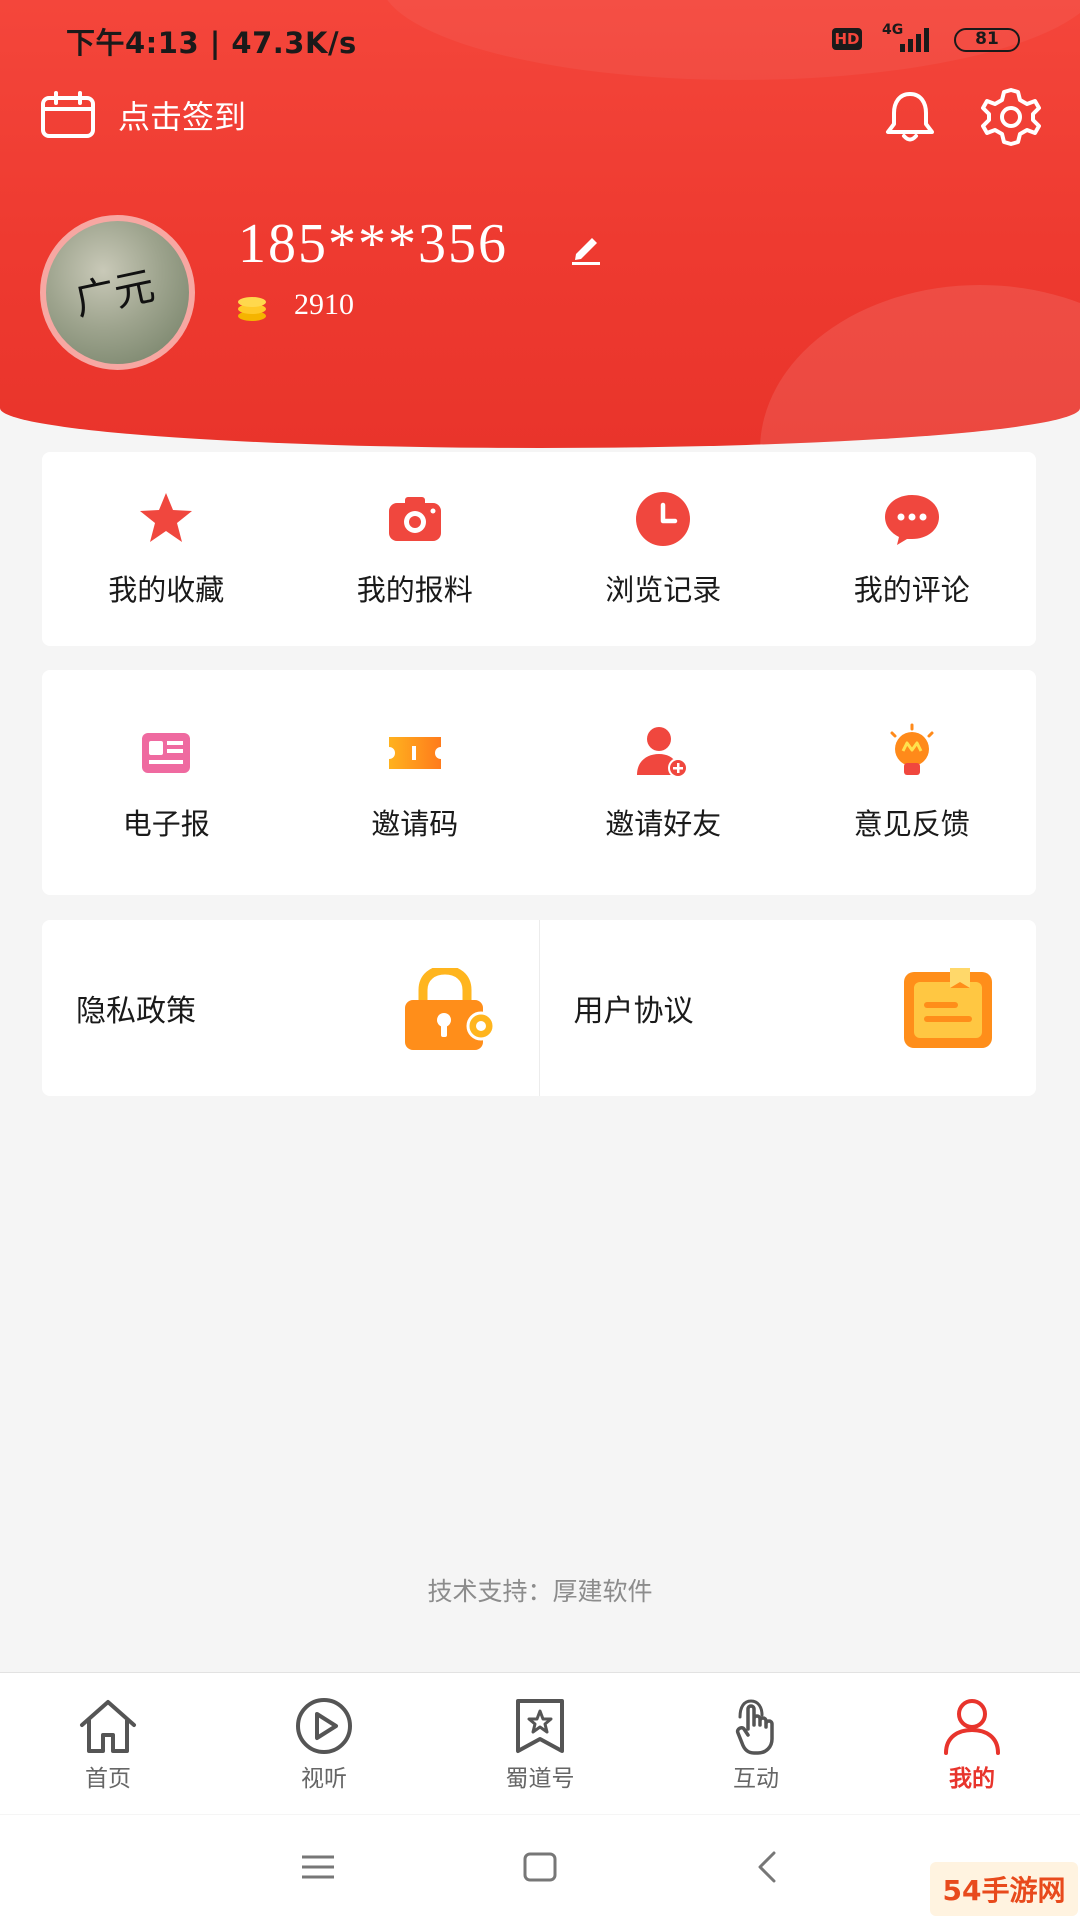  I want to click on privacy-policy-link: 隐私政策, so click(290, 1008).